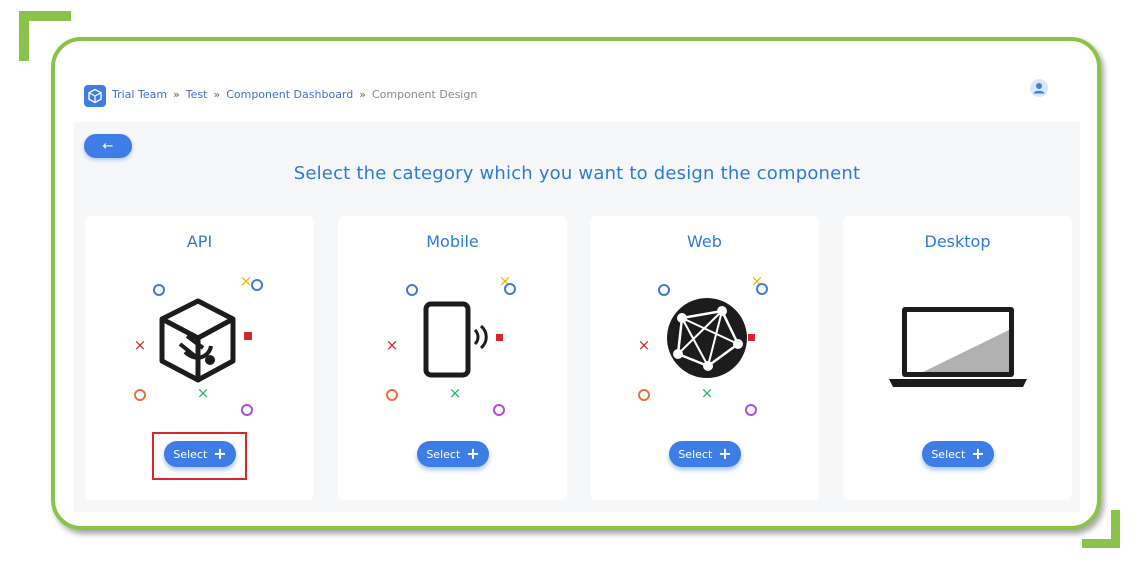 The width and height of the screenshot is (1143, 565). Describe the element at coordinates (957, 241) in the screenshot. I see `card-title: Desktop` at that location.